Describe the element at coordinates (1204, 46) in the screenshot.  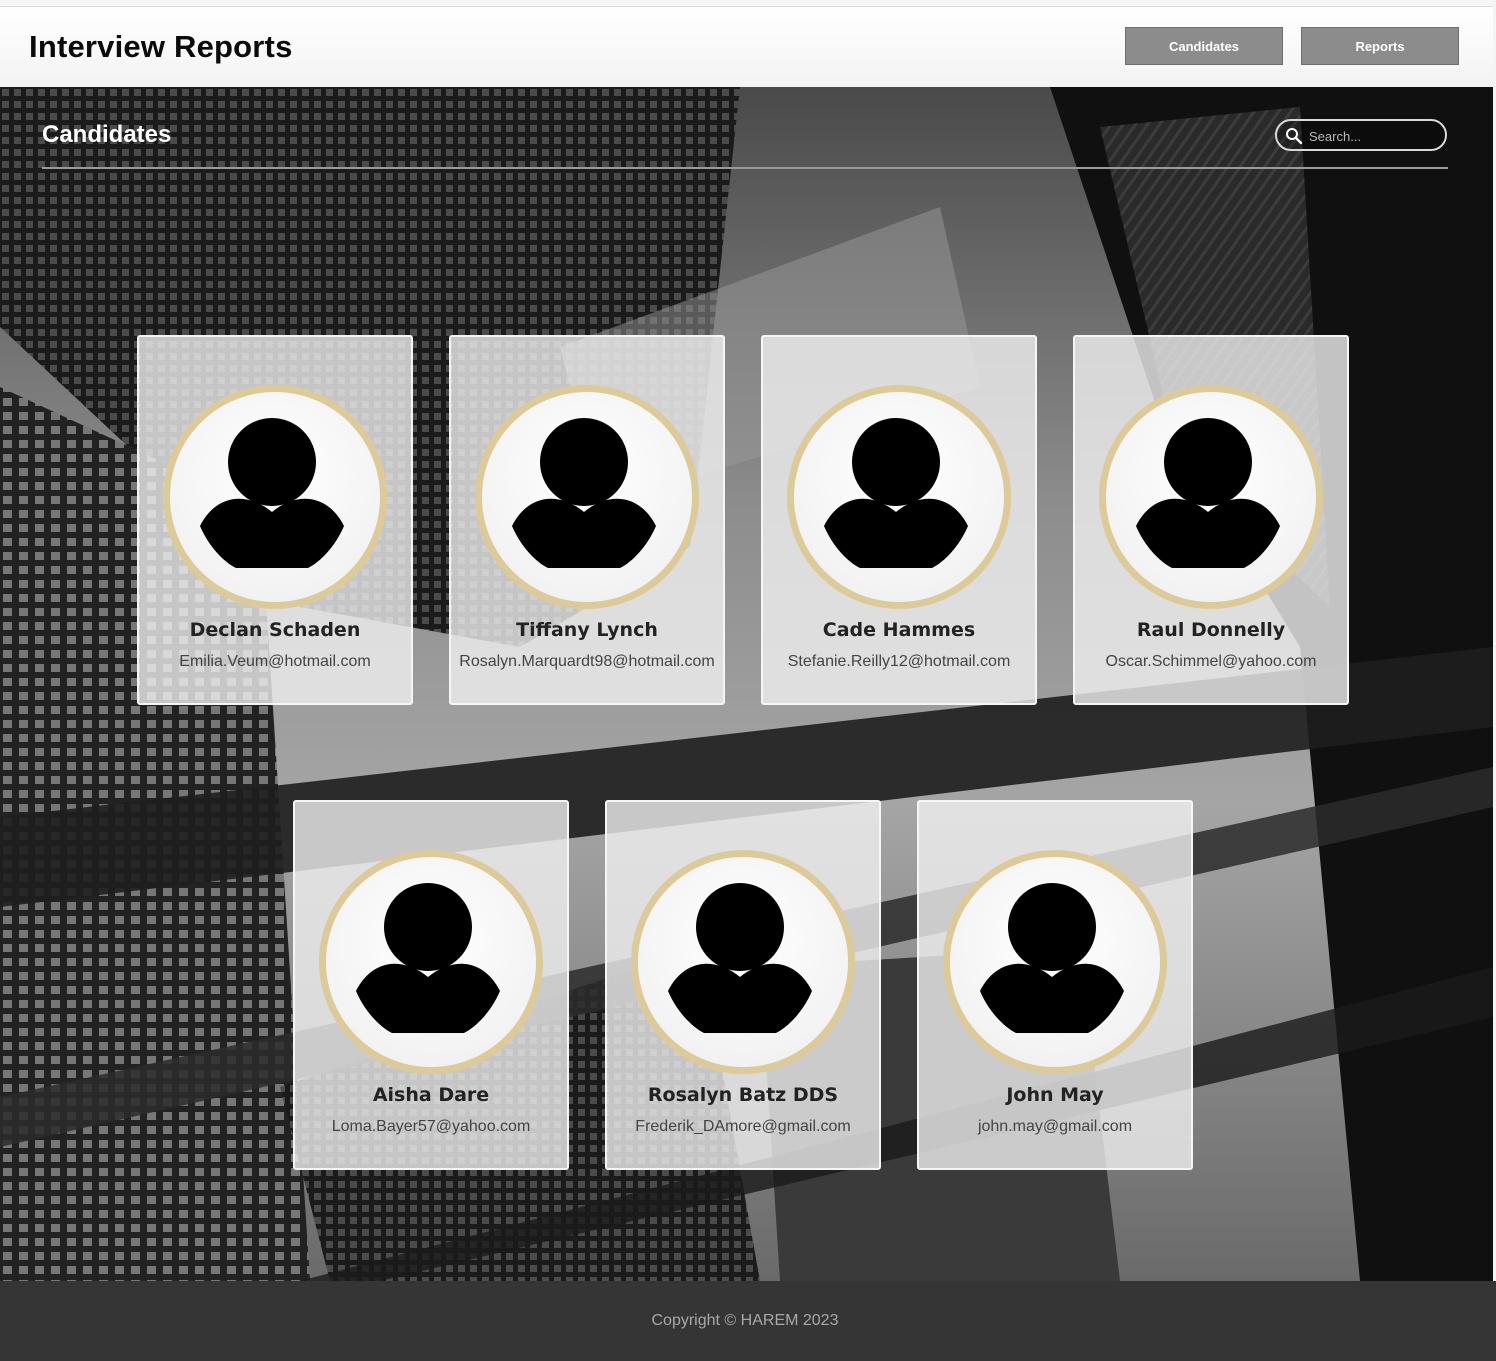
I see `nav-candidates-button: Candidates` at that location.